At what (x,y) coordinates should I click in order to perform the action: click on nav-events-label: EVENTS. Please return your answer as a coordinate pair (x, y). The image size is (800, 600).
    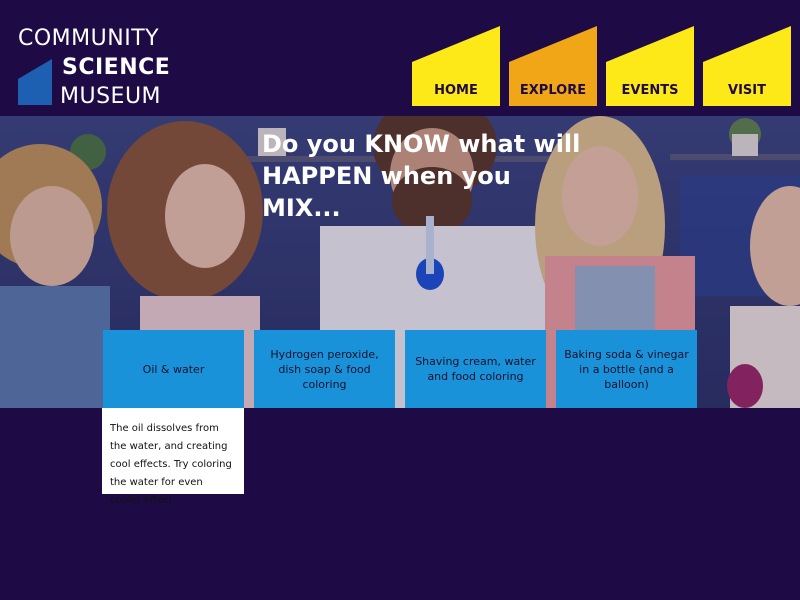
    Looking at the image, I should click on (650, 90).